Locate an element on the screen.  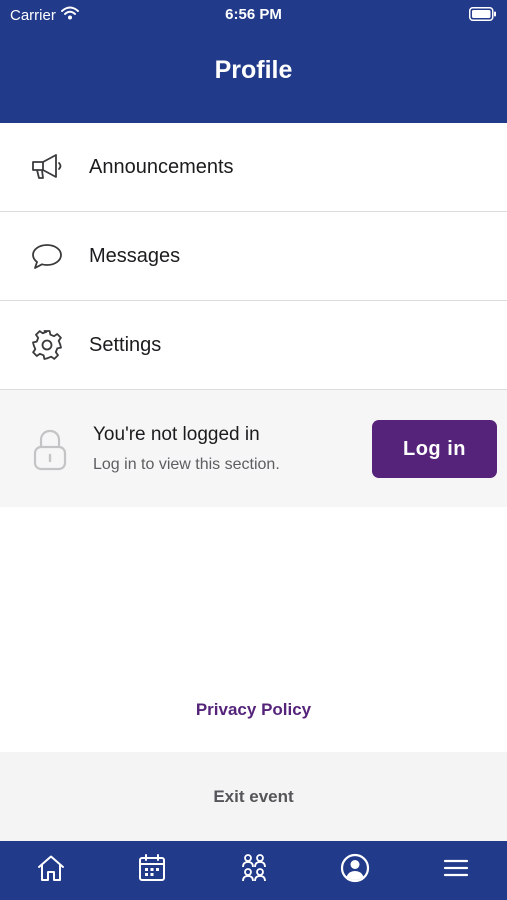
exit-event-button: Exit event is located at coordinates (253, 796).